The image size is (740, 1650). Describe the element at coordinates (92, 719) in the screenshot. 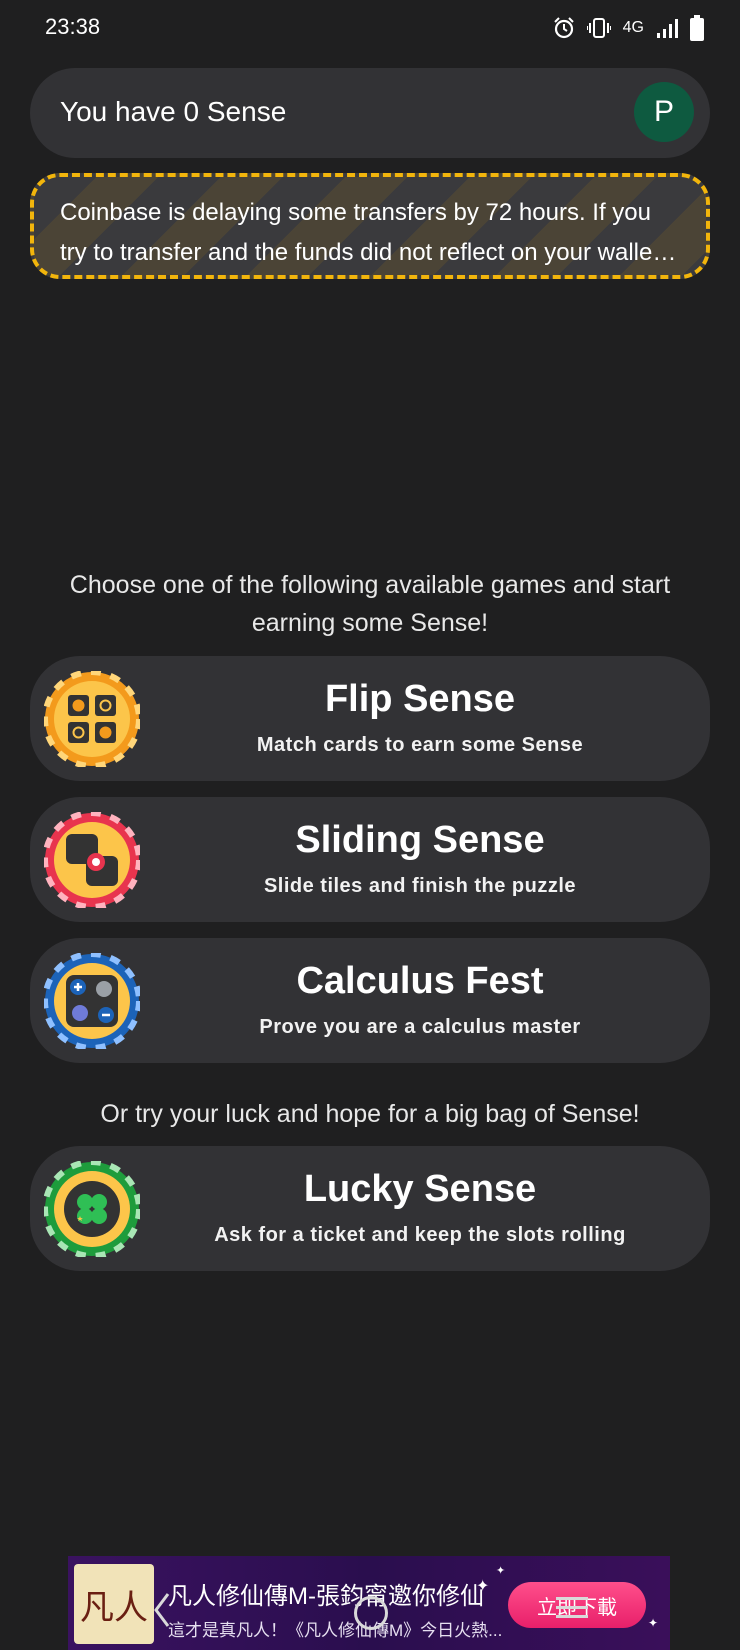

I see `flip-cards-icon` at that location.